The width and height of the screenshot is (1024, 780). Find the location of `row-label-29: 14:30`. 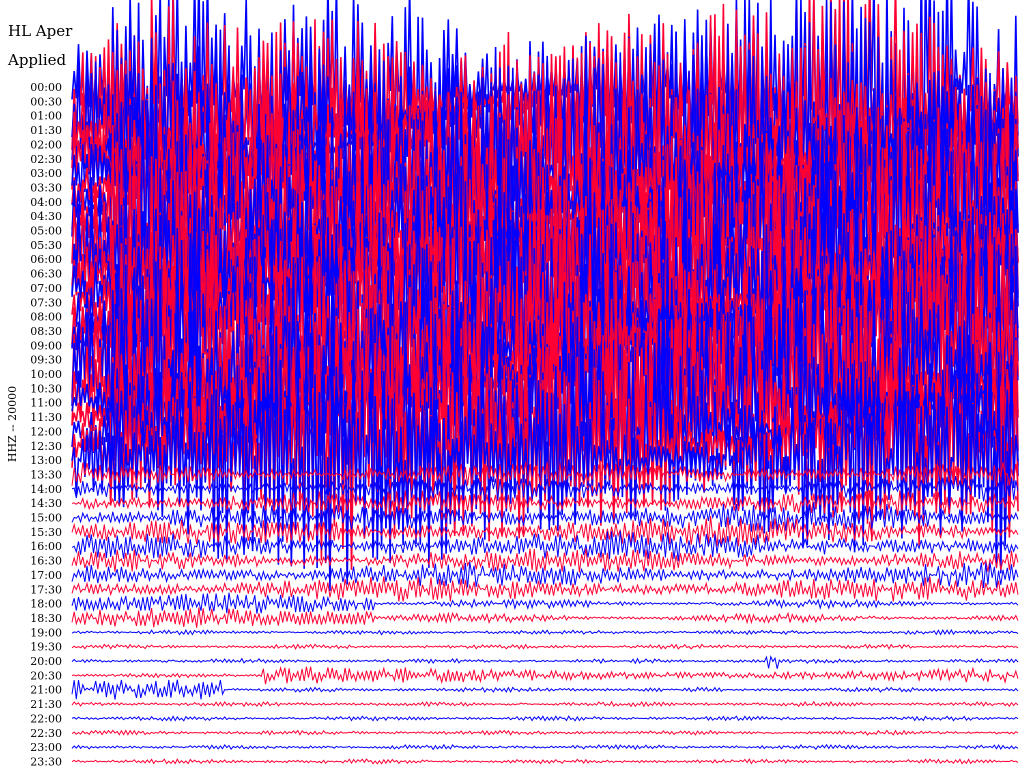

row-label-29: 14:30 is located at coordinates (46, 503).